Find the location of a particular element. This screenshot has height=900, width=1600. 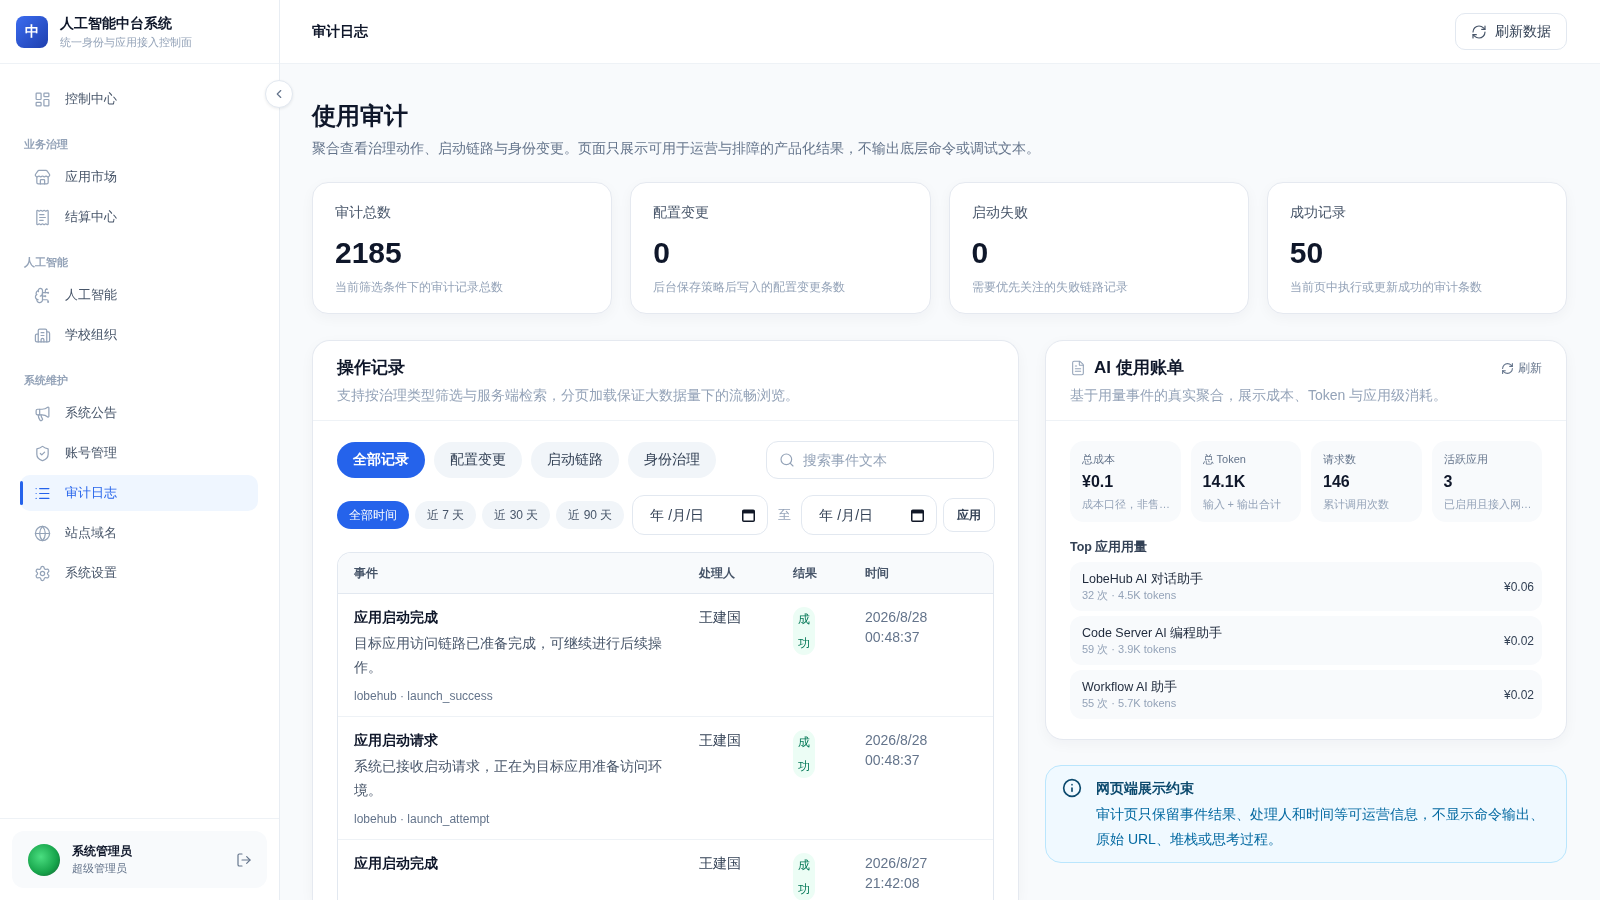

type-filter-tab: 配置变更 is located at coordinates (478, 460).